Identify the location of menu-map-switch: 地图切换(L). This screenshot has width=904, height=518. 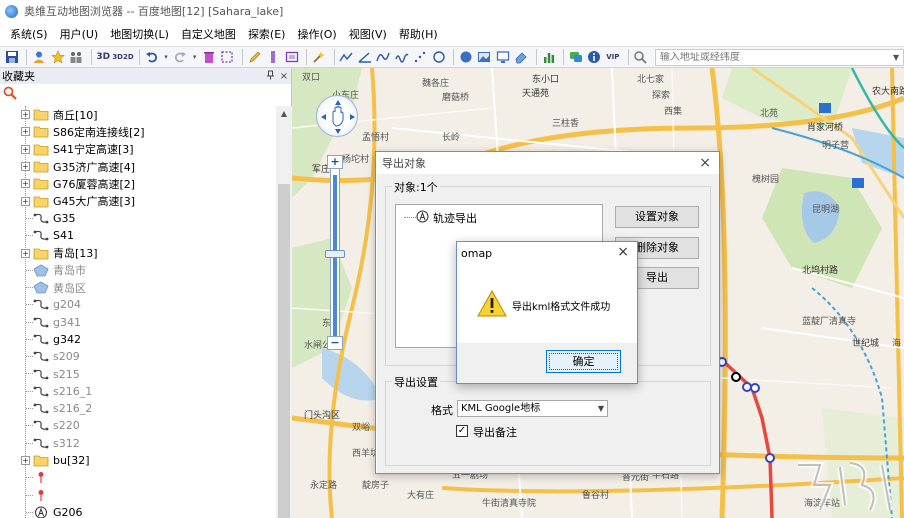
(139, 34).